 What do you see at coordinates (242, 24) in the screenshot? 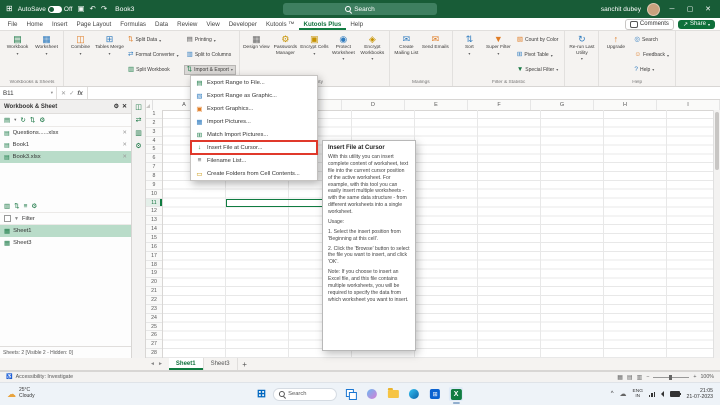
I see `ribbon-tab: Developer` at bounding box center [242, 24].